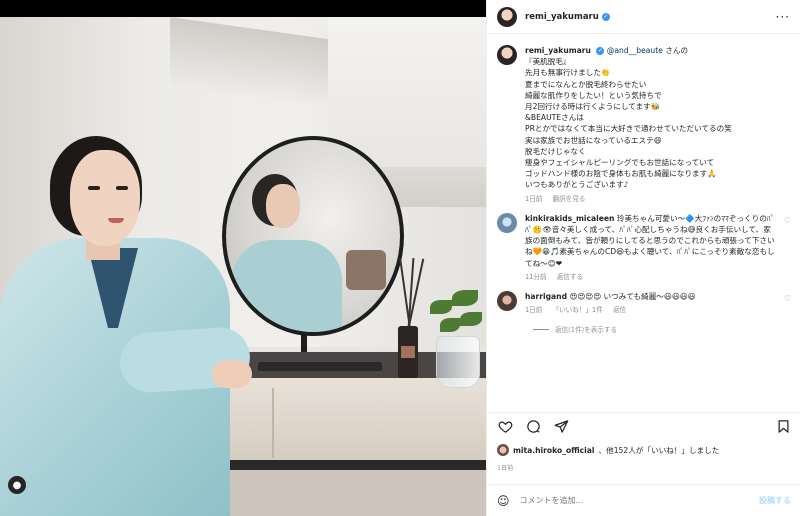  I want to click on caption-line: 実は家族でお世話になっているエステ😄, so click(593, 140).